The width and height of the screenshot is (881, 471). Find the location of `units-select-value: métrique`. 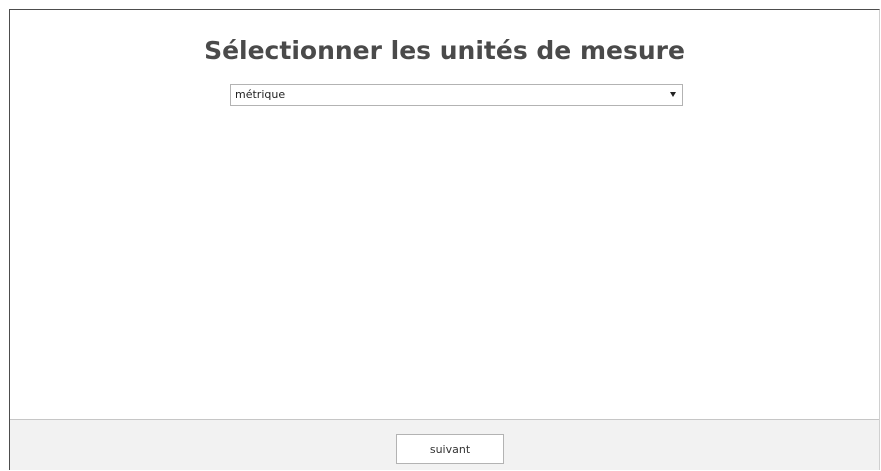

units-select-value: métrique is located at coordinates (260, 94).